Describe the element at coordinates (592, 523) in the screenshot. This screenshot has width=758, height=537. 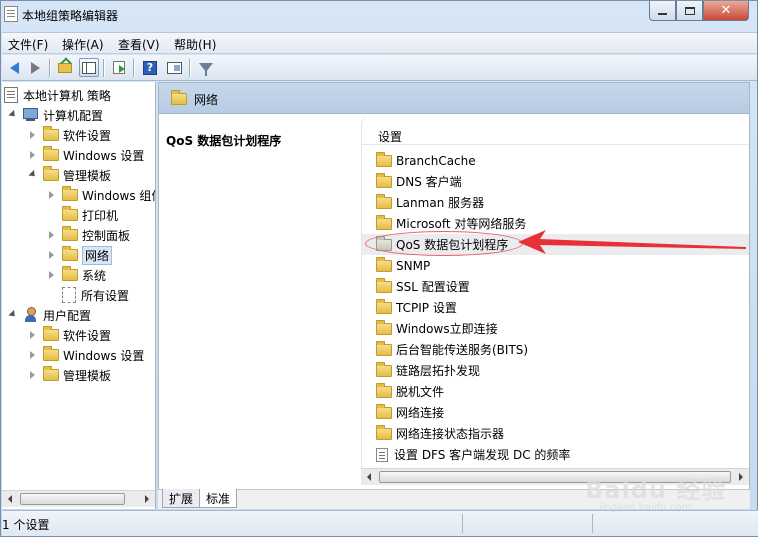
I see `status-divider` at that location.